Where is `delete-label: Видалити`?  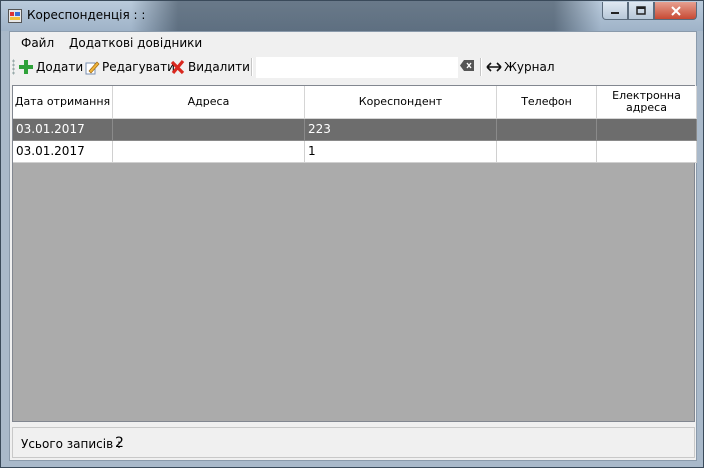
delete-label: Видалити is located at coordinates (219, 67).